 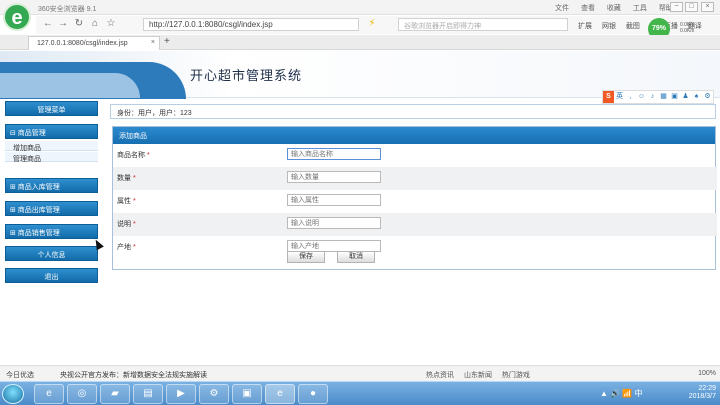 I want to click on toolbar-screenshot: 截图, so click(x=633, y=26).